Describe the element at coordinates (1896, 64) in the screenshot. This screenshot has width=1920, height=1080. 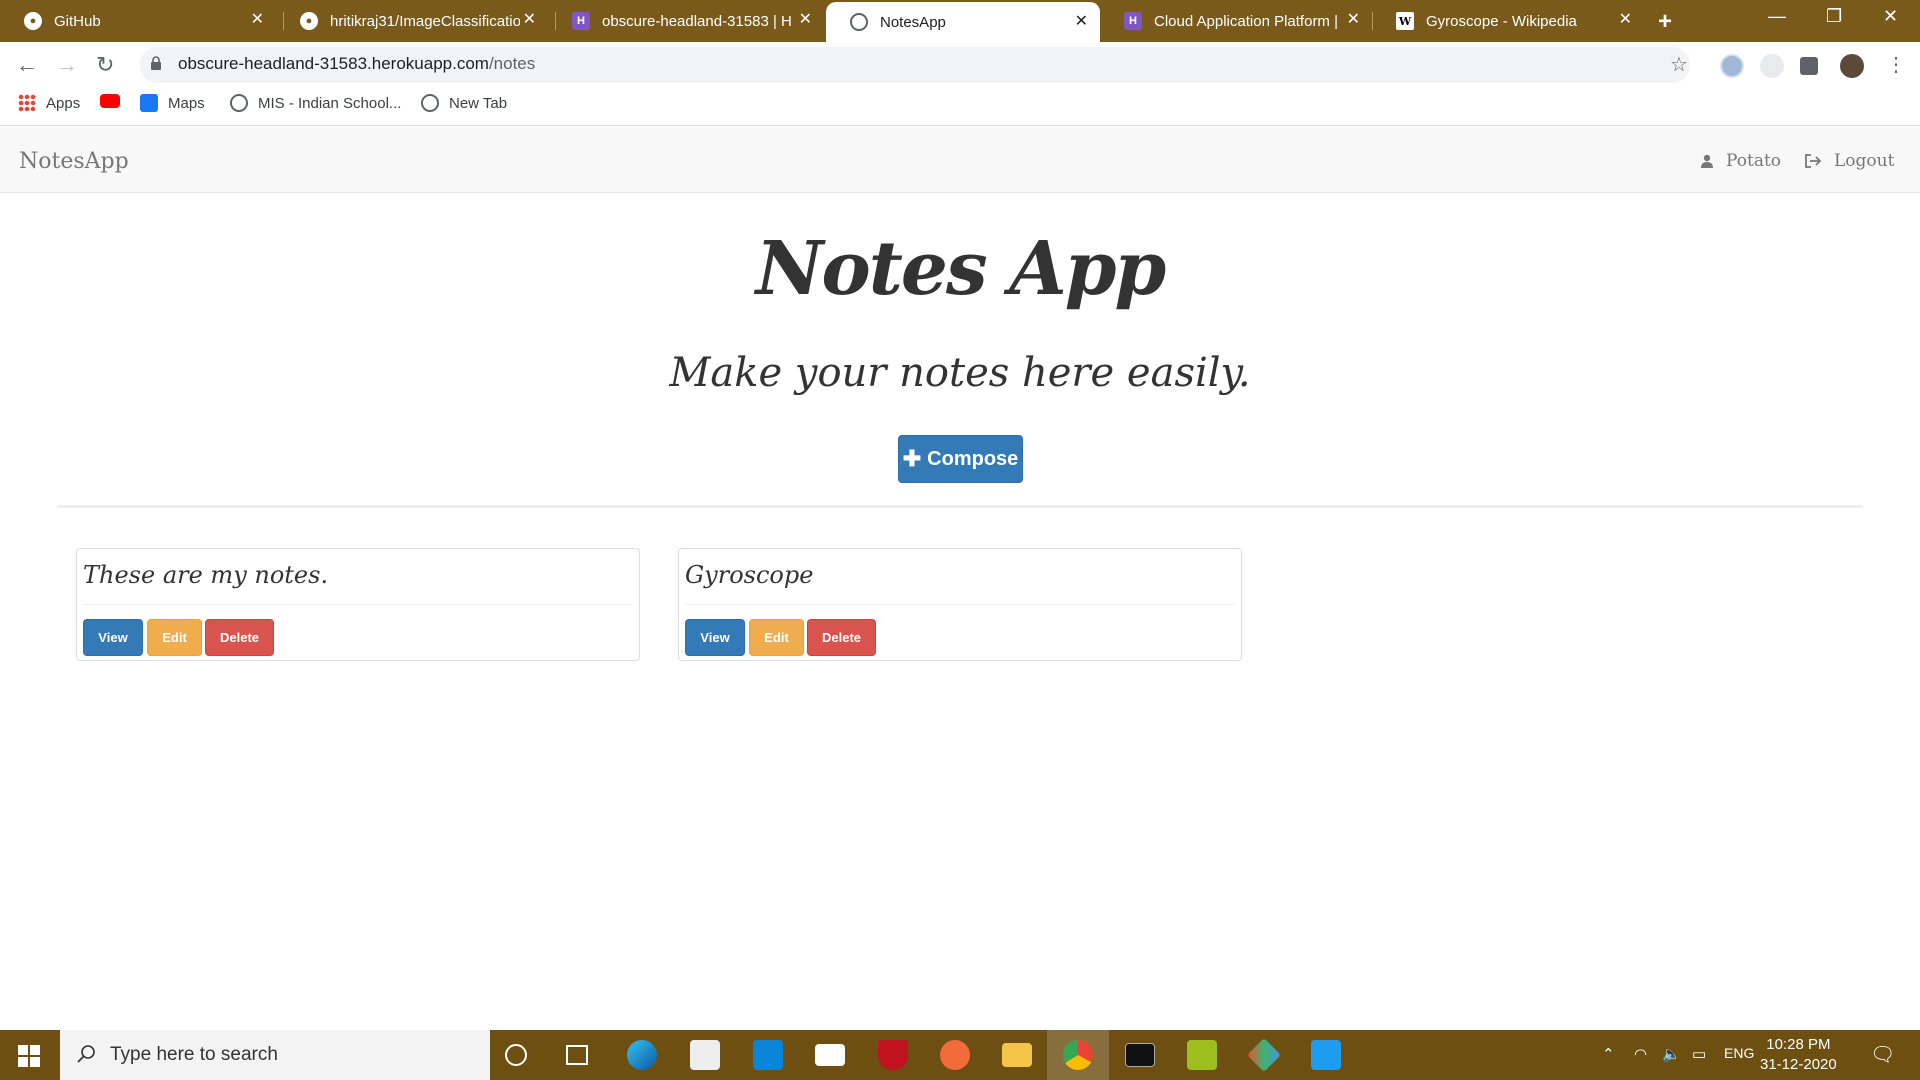
I see `menu-icon: ⋮` at that location.